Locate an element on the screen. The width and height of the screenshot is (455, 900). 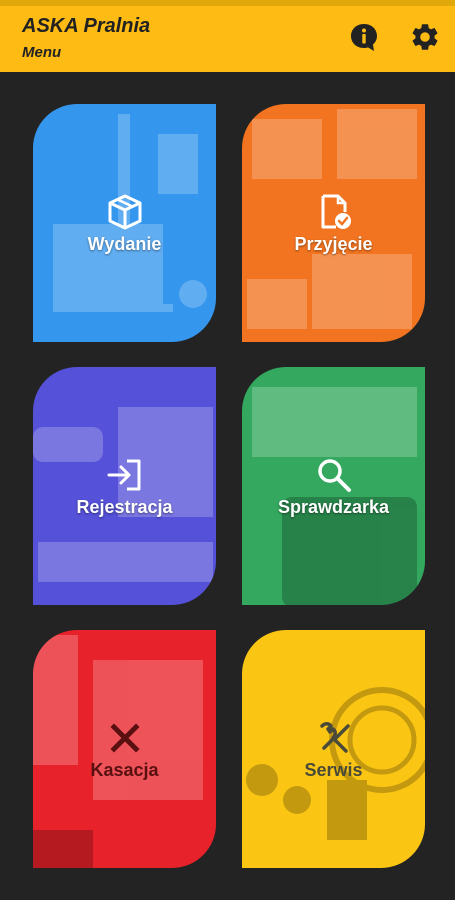
tile-przyjecie: Przyjęcie is located at coordinates (333, 223).